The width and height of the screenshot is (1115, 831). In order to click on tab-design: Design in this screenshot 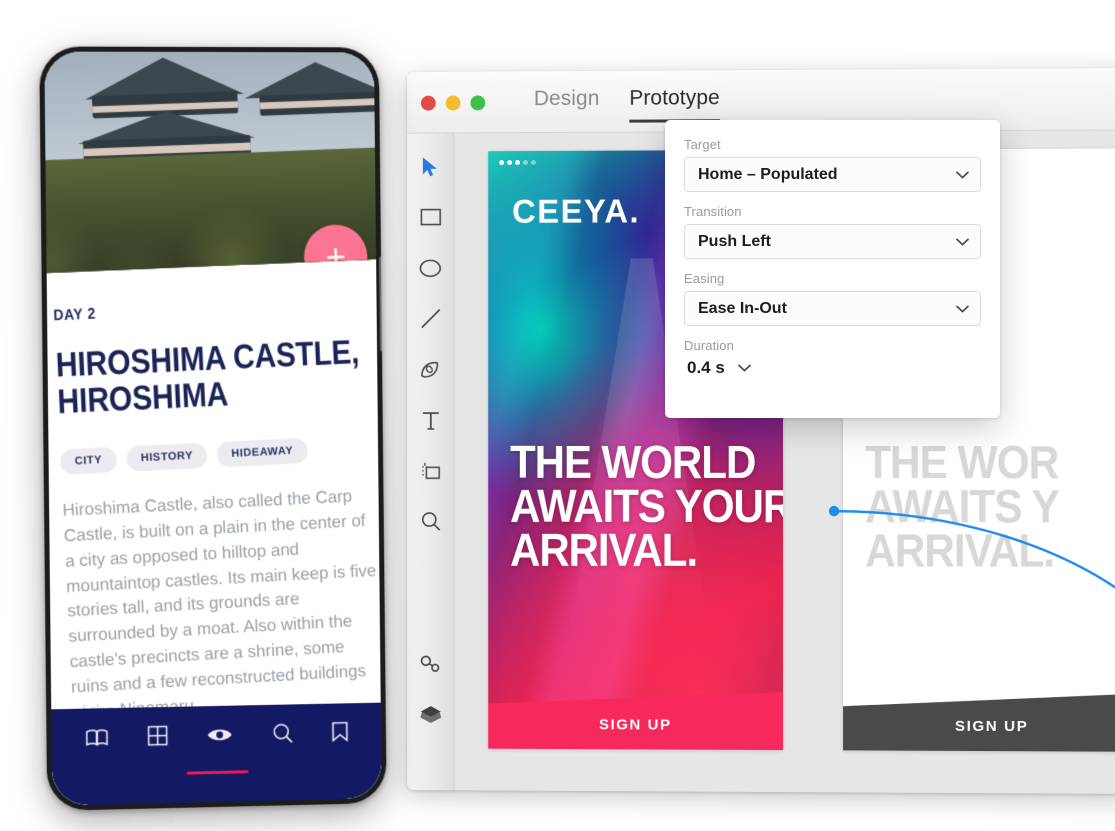, I will do `click(567, 105)`.